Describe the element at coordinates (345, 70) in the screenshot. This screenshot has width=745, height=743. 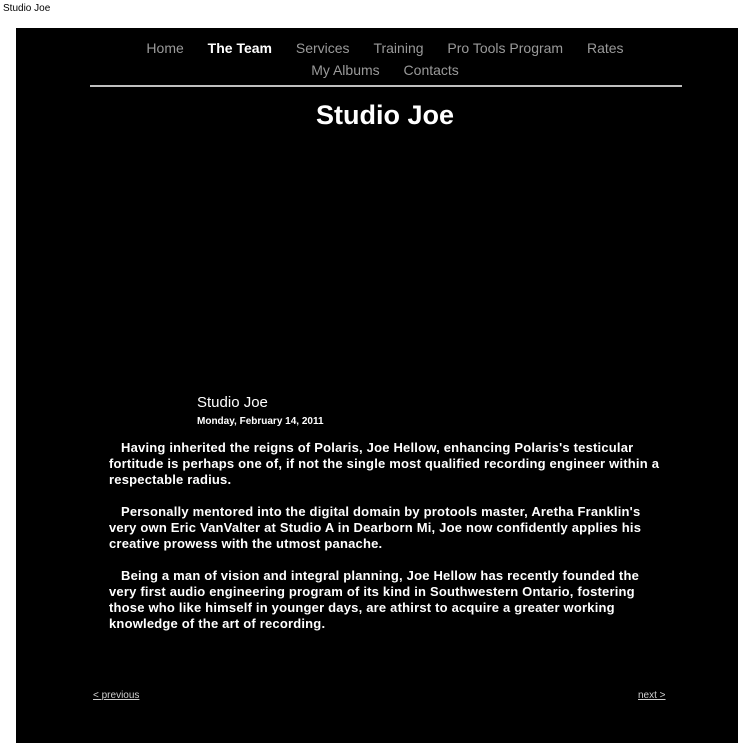
I see `nav-item-my-albums: My Albums` at that location.